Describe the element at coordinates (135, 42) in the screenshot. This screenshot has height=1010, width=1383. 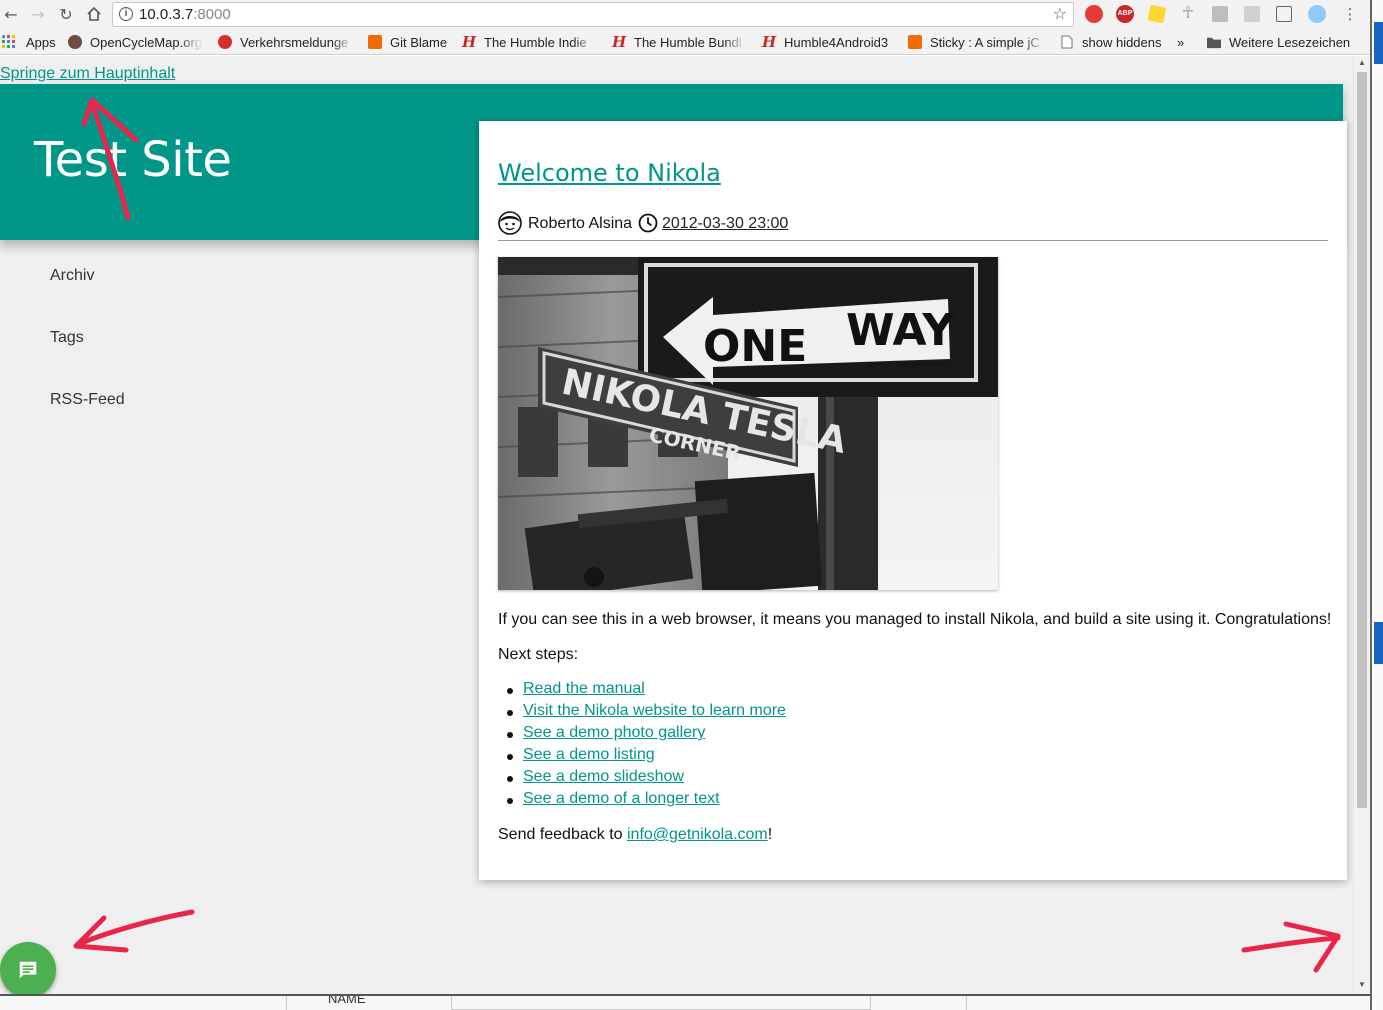
I see `bookmark-opencyclemap: OpenCycleMap.org` at that location.